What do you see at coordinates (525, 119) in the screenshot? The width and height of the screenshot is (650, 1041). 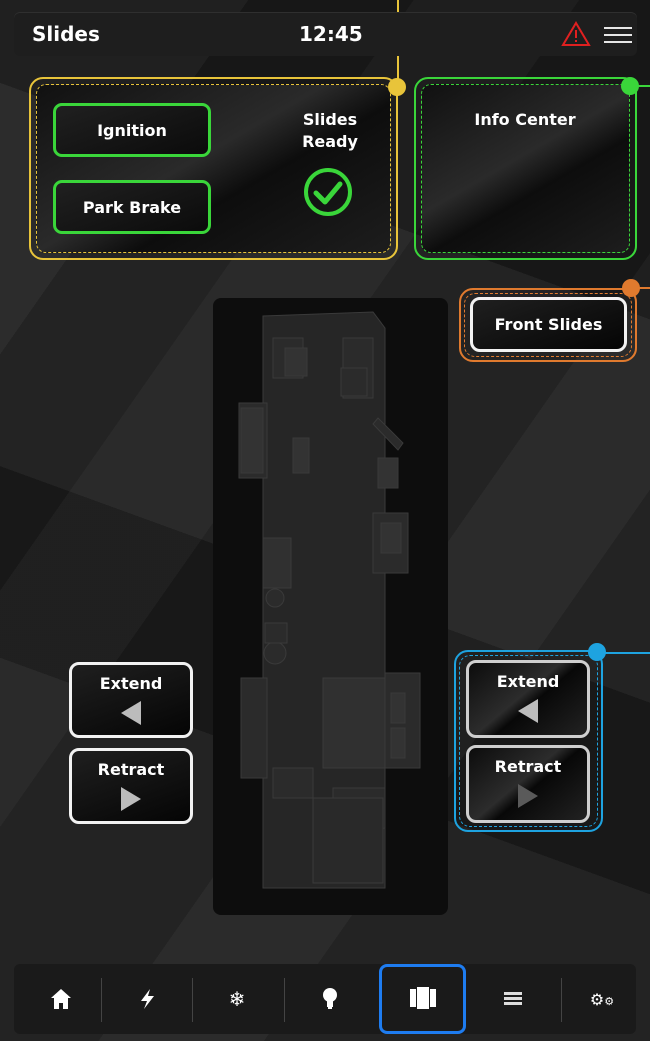 I see `info-center-title: Info Center` at bounding box center [525, 119].